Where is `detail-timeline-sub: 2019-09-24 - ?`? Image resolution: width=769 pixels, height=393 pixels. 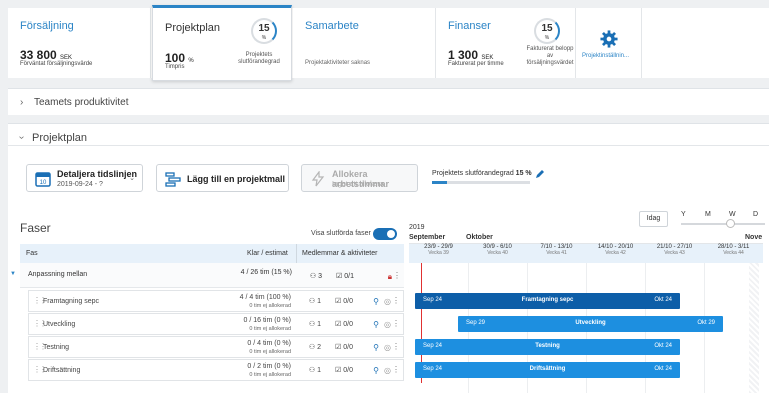
detail-timeline-sub: 2019-09-24 - ? is located at coordinates (80, 184).